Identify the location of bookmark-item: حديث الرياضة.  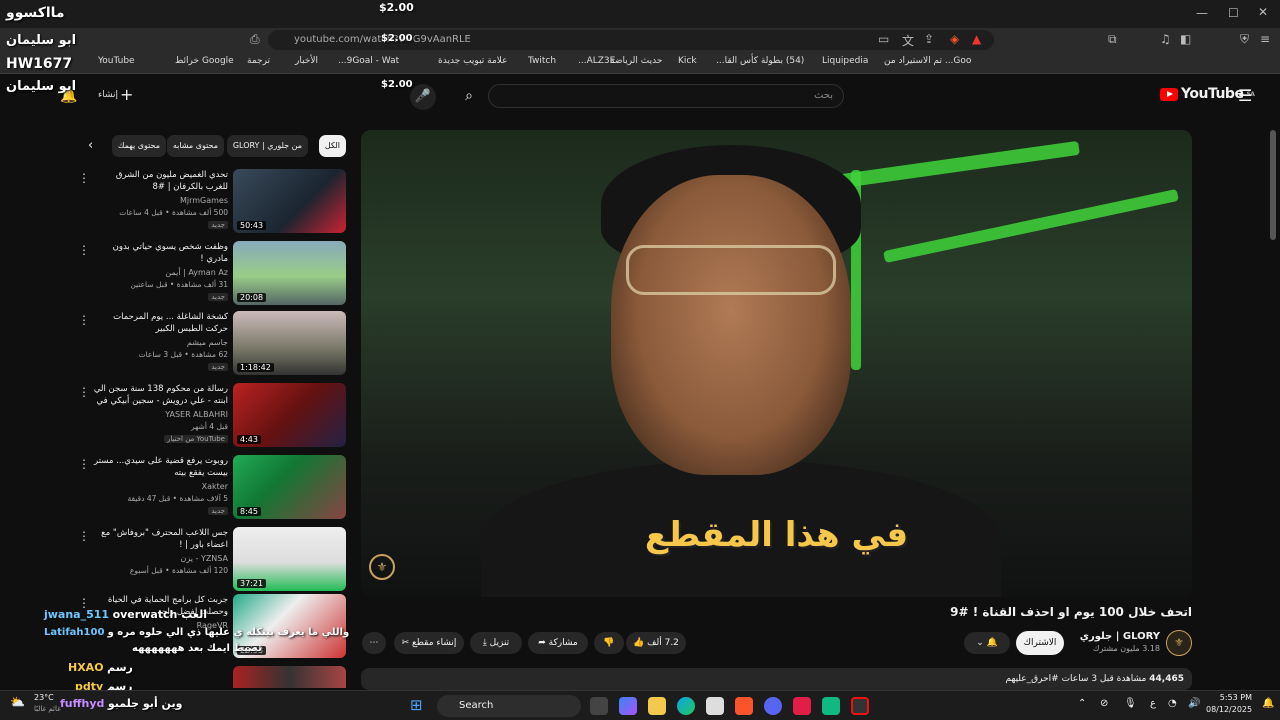
(636, 61).